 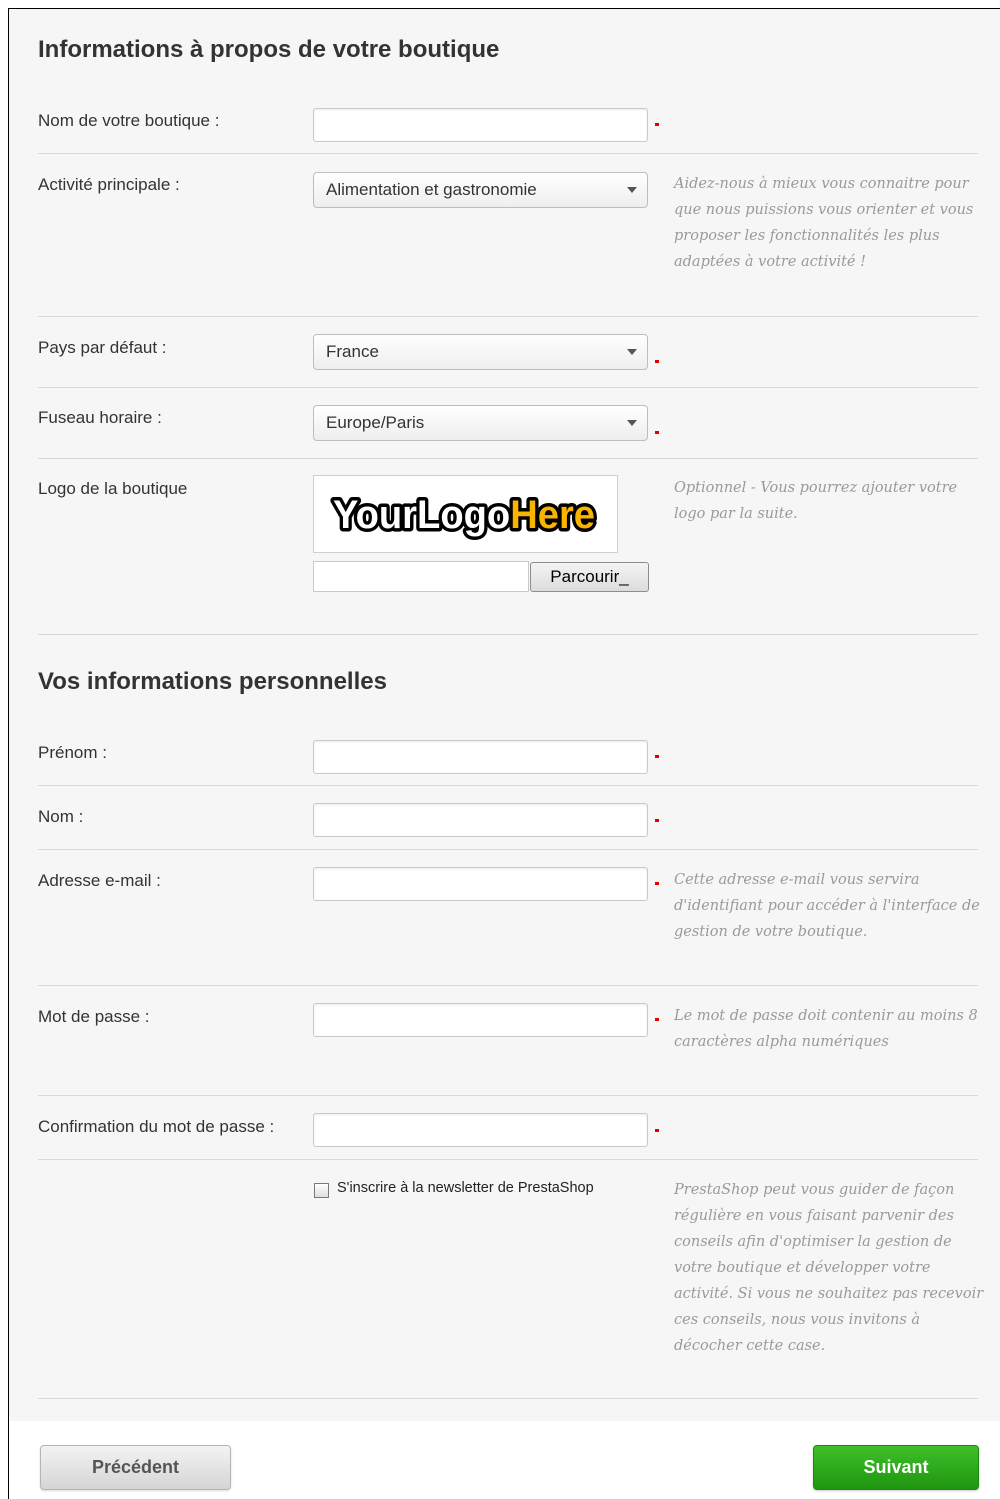 I want to click on country-select-value: France, so click(x=352, y=351).